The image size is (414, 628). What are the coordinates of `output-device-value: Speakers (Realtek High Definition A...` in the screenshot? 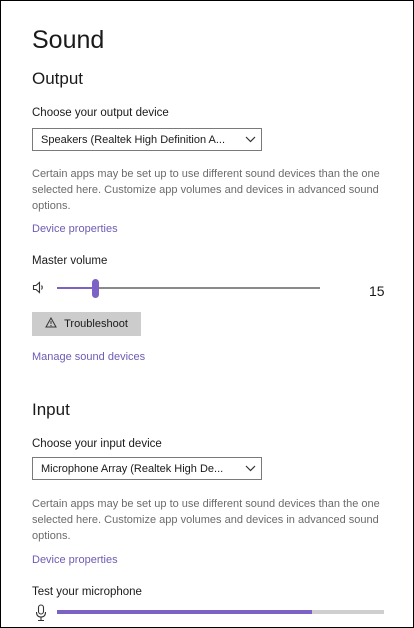 It's located at (133, 139).